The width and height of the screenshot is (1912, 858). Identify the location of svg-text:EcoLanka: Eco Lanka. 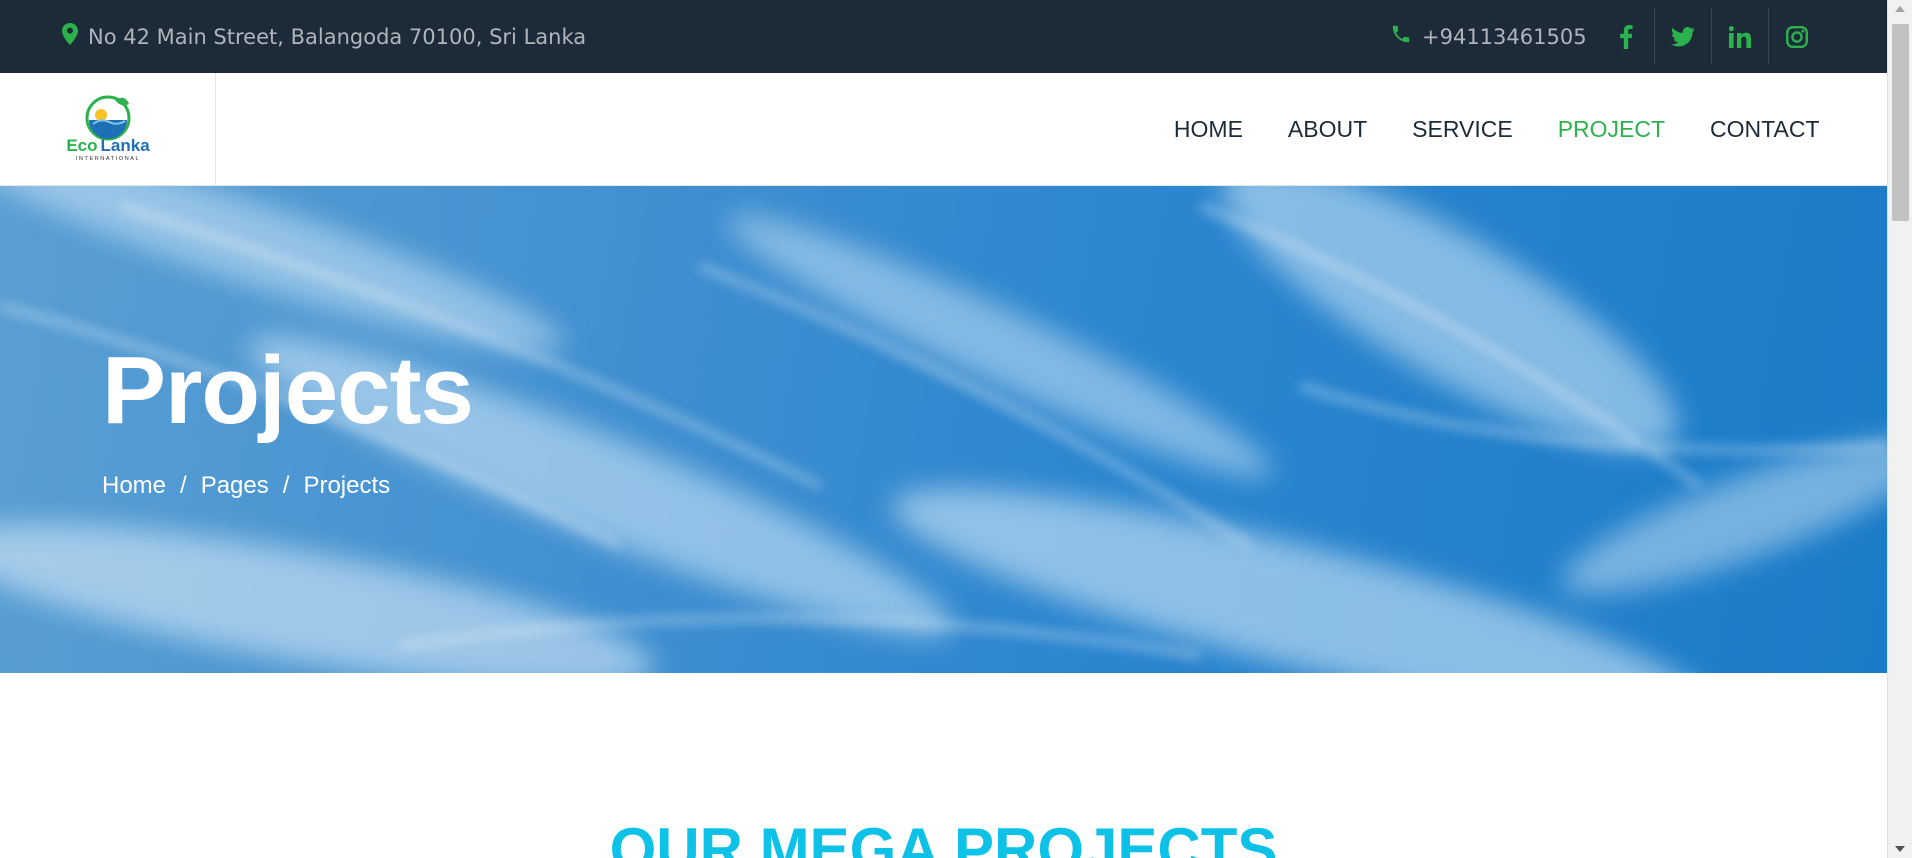
(108, 145).